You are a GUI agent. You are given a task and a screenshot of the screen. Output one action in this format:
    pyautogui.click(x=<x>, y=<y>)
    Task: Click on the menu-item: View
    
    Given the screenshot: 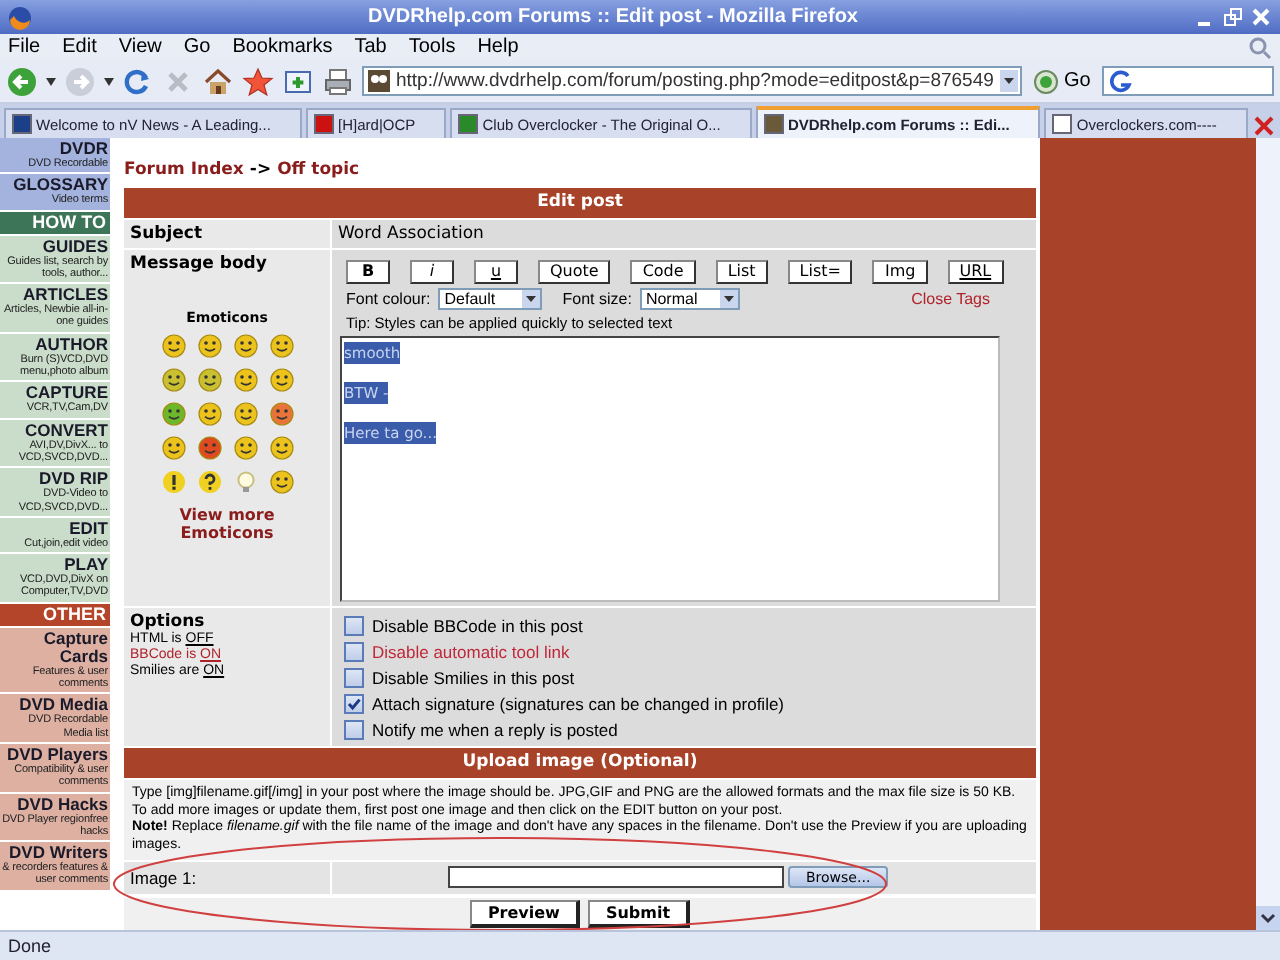 What is the action you would take?
    pyautogui.click(x=140, y=47)
    